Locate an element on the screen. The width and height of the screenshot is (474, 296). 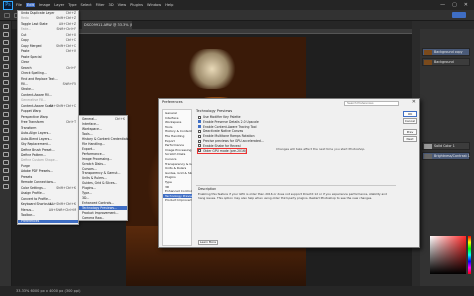
hand-tool-icon is located at coordinates (5, 178).